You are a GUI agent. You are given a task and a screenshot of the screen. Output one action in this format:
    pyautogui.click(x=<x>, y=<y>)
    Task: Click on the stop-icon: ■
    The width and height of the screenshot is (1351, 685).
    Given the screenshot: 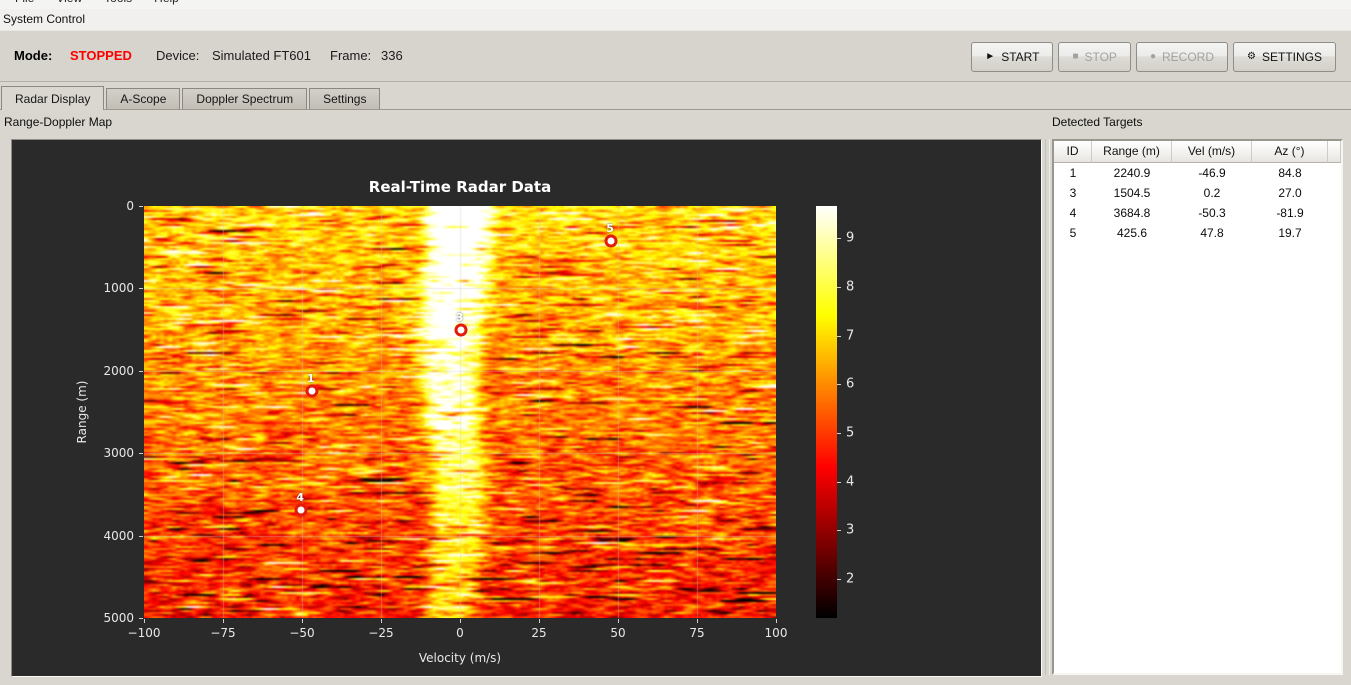 What is the action you would take?
    pyautogui.click(x=1075, y=56)
    